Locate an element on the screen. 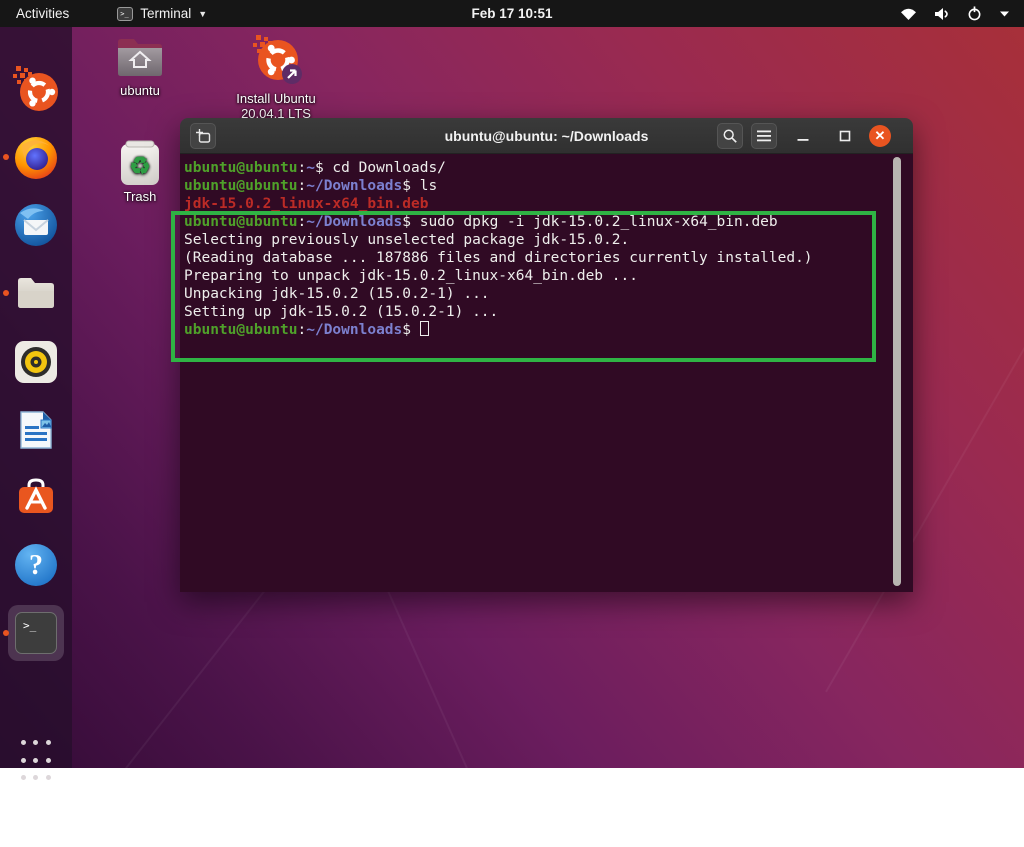 Image resolution: width=1024 pixels, height=847 pixels. terminal-line: ubuntu@ubuntu:~/Downloads$ ls is located at coordinates (311, 186).